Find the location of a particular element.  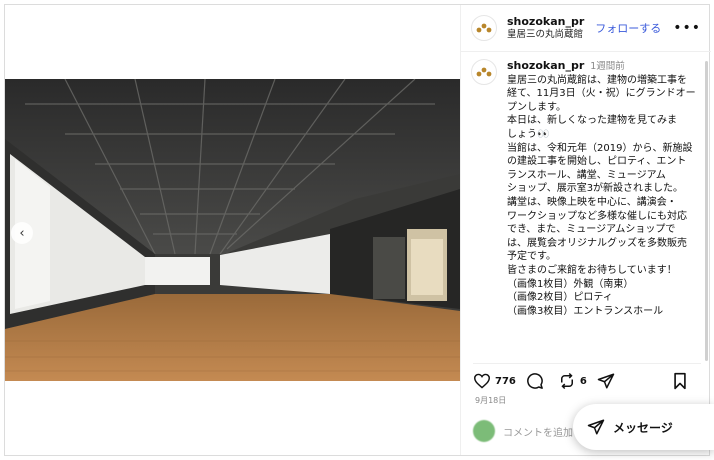

post-actions: 776 6 is located at coordinates (587, 378).